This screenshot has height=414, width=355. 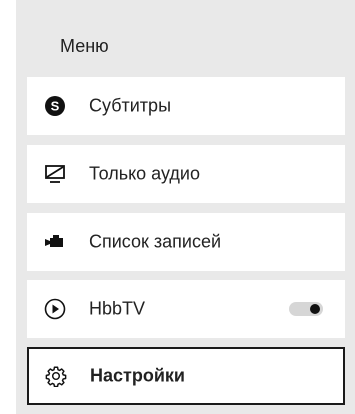 What do you see at coordinates (186, 309) in the screenshot?
I see `menu-item-hbbtv: HbbTV` at bounding box center [186, 309].